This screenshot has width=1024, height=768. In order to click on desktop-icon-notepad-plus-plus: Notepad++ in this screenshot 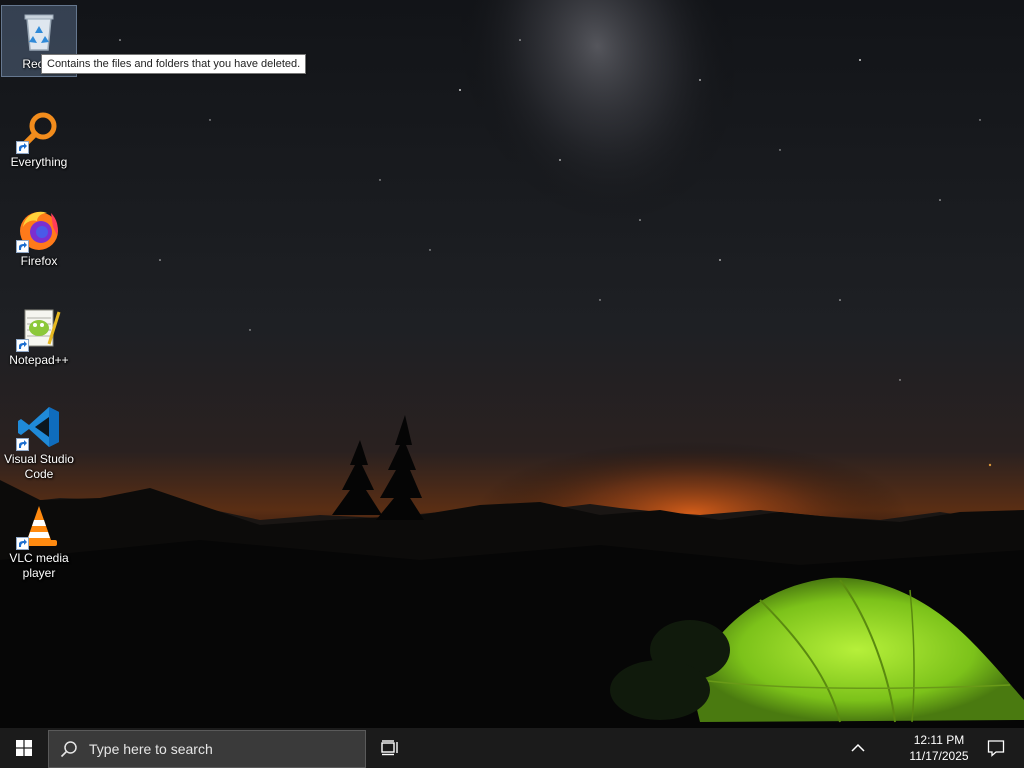, I will do `click(39, 337)`.